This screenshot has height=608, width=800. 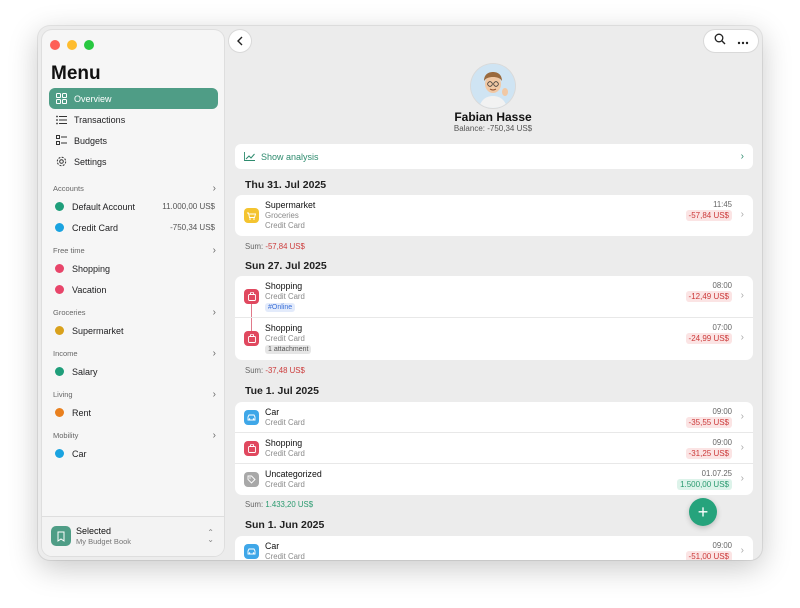 What do you see at coordinates (104, 206) in the screenshot?
I see `account-label: Default Account` at bounding box center [104, 206].